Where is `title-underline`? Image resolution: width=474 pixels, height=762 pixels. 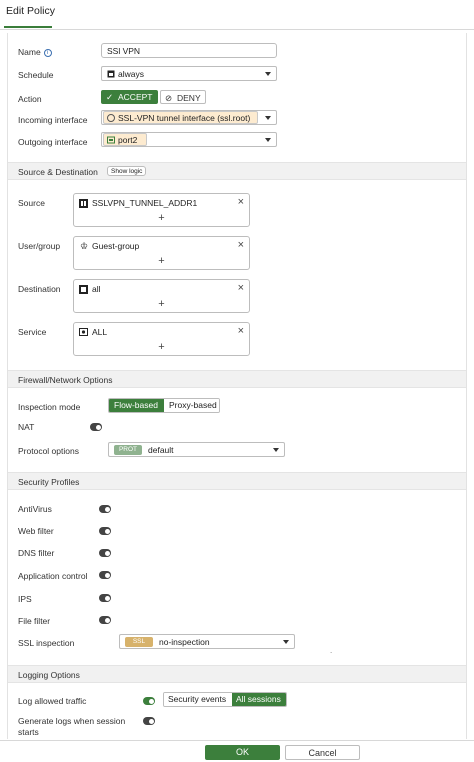 title-underline is located at coordinates (28, 27).